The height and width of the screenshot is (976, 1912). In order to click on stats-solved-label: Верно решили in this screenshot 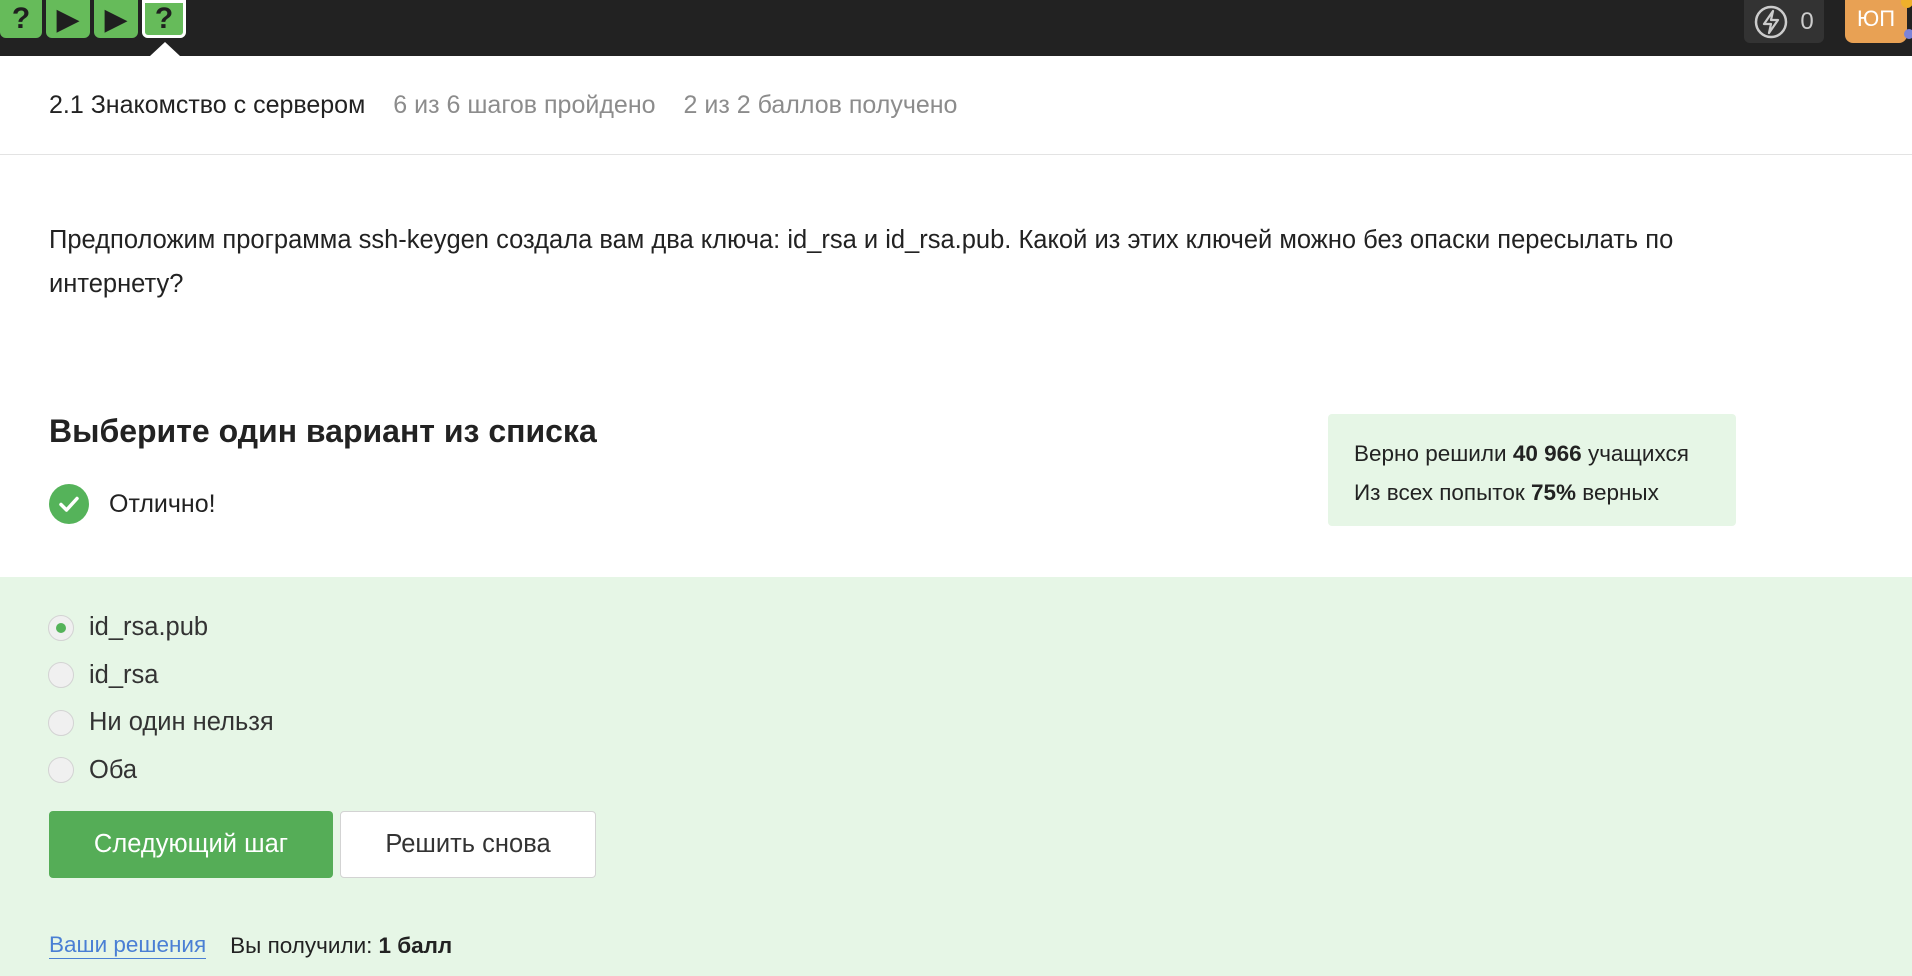, I will do `click(1430, 453)`.